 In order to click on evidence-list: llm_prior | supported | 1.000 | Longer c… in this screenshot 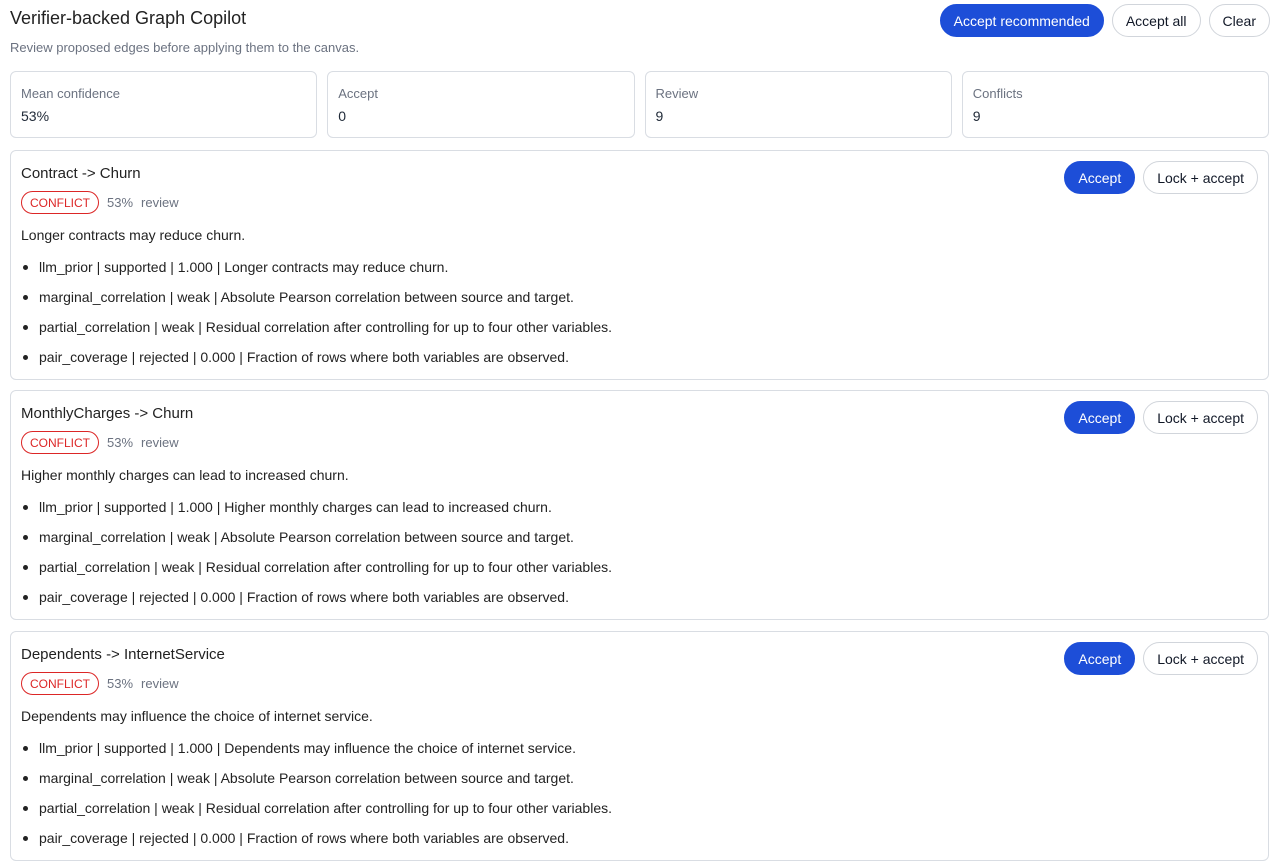, I will do `click(316, 312)`.